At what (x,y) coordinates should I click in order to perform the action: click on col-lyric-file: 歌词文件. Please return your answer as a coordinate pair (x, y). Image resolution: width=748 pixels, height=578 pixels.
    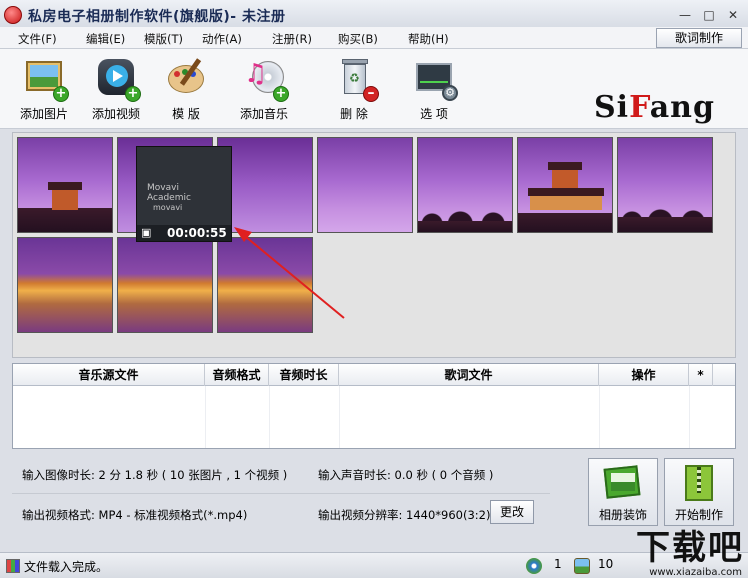
    Looking at the image, I should click on (469, 375).